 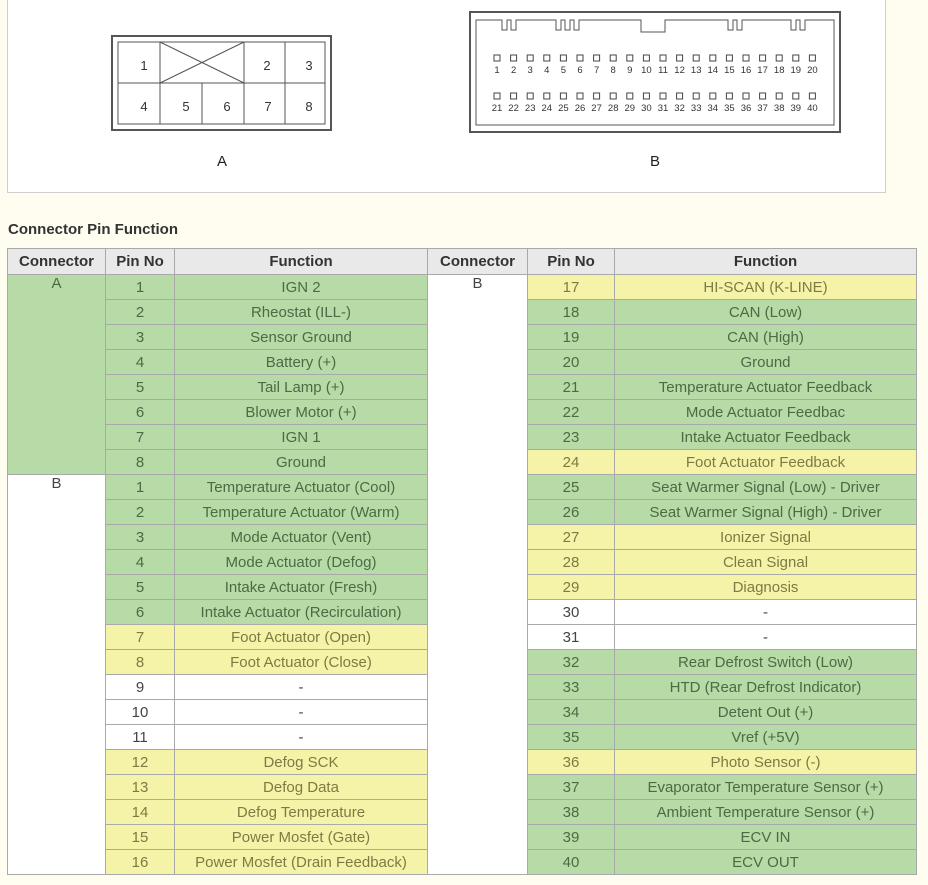 What do you see at coordinates (301, 412) in the screenshot?
I see `function-cell: Blower Motor (+)` at bounding box center [301, 412].